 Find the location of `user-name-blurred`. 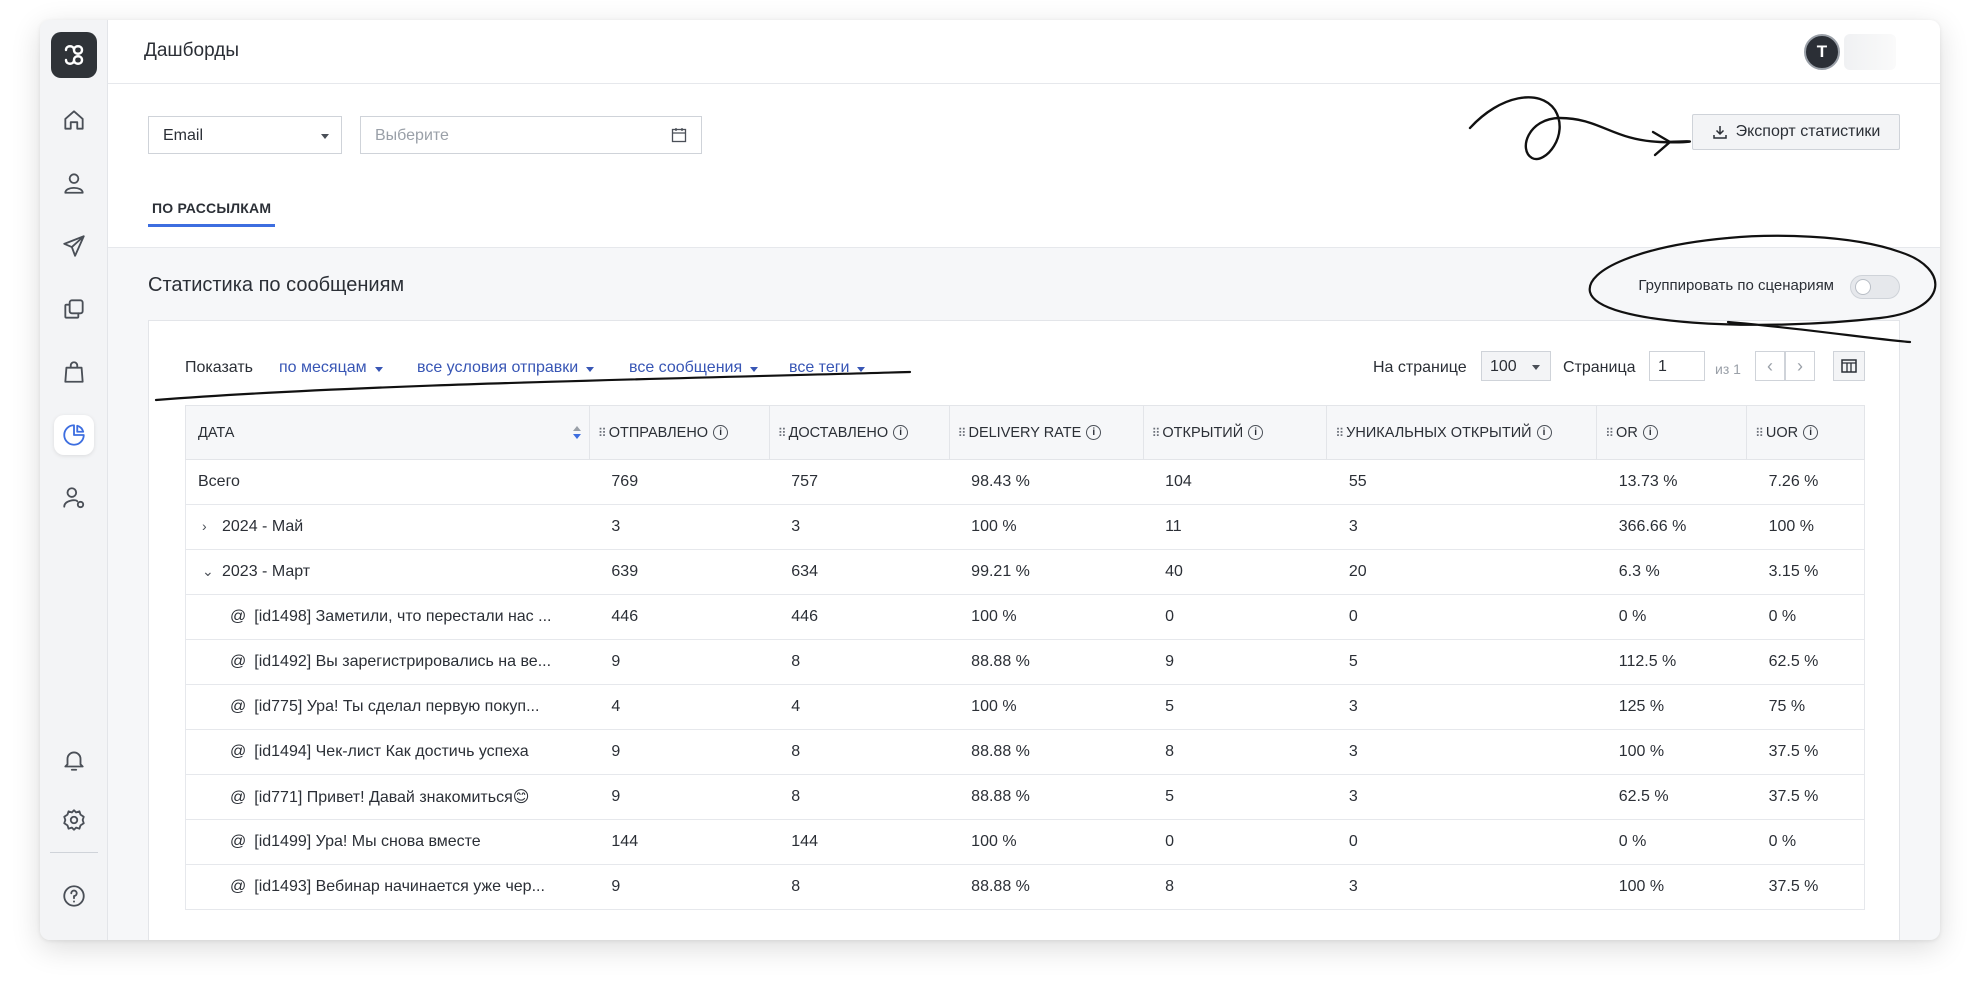

user-name-blurred is located at coordinates (1870, 52).